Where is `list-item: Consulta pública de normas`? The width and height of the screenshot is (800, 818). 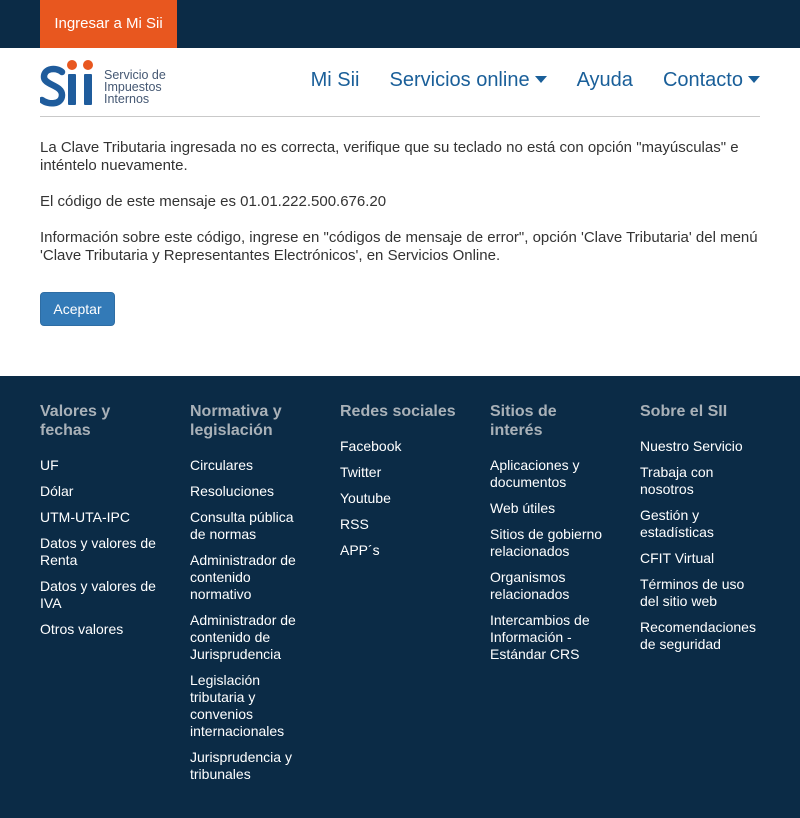 list-item: Consulta pública de normas is located at coordinates (250, 526).